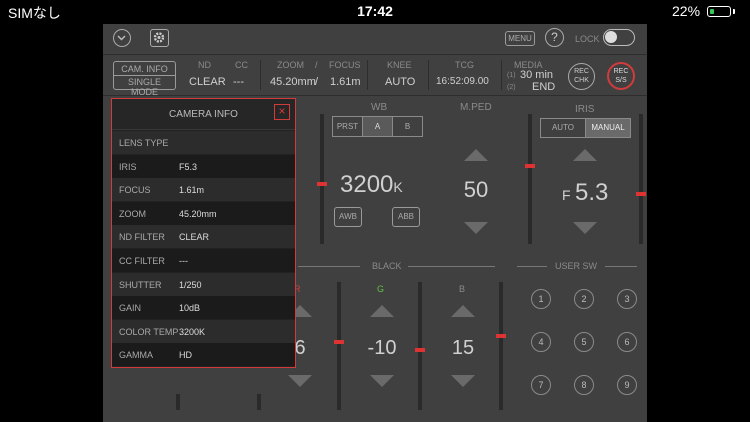  What do you see at coordinates (339, 342) in the screenshot?
I see `black-r-slider-knob` at bounding box center [339, 342].